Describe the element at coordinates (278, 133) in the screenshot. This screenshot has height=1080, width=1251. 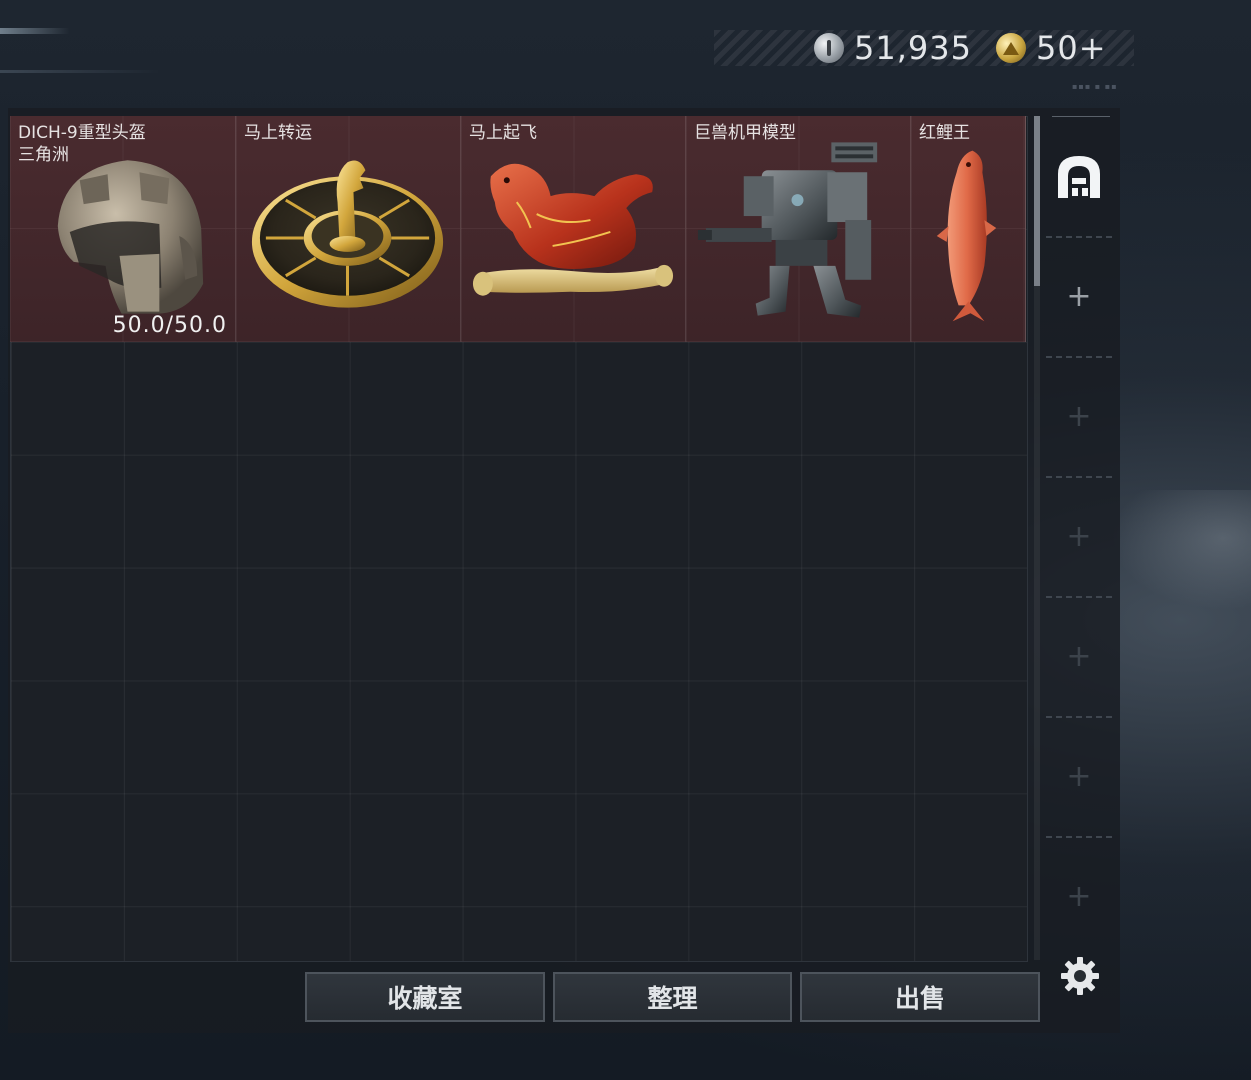
I see `item-name: 马上转运` at that location.